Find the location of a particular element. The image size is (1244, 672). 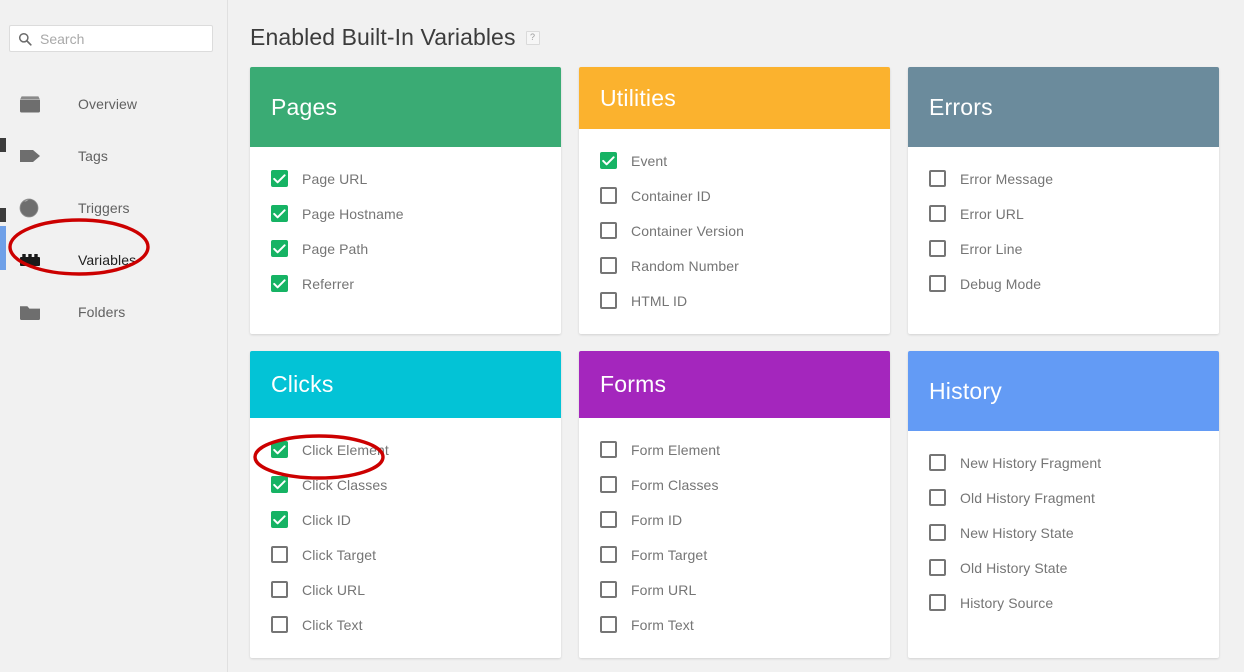

card-header: Forms is located at coordinates (734, 384).